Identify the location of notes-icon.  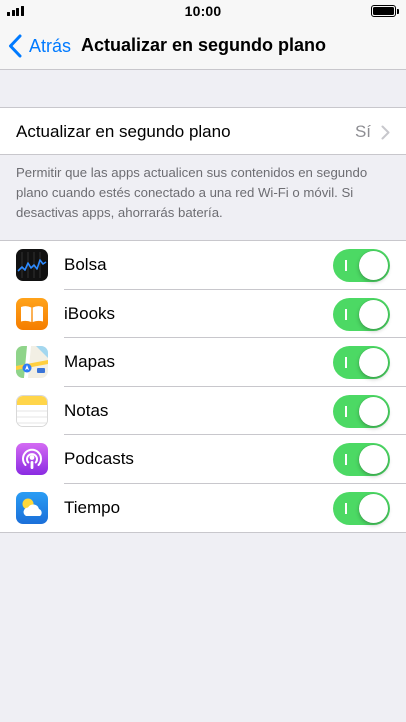
(32, 410).